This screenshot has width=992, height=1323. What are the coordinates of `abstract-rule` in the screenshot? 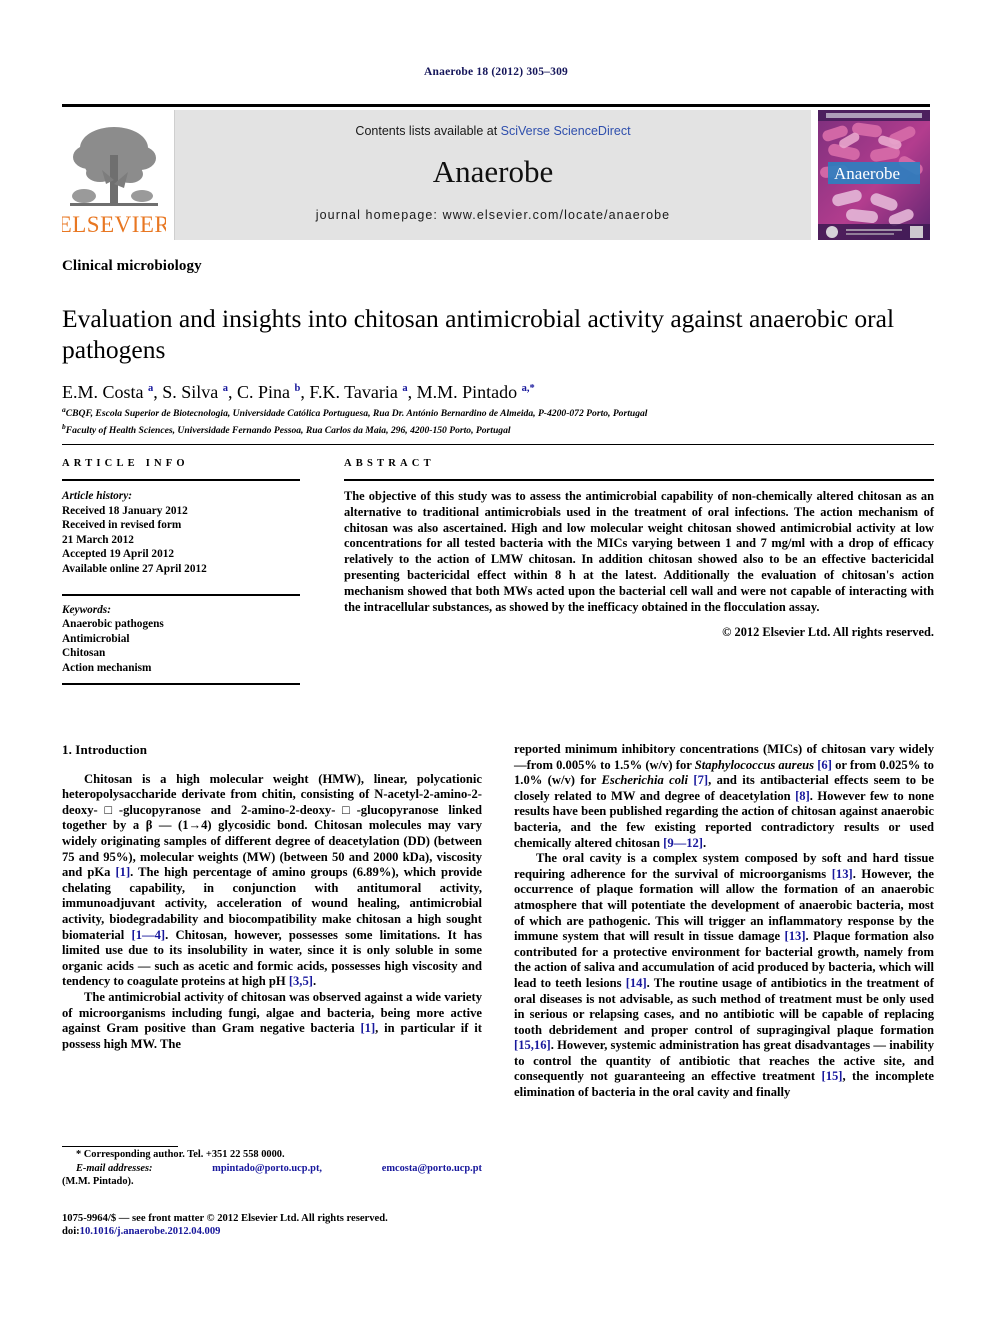 It's located at (639, 480).